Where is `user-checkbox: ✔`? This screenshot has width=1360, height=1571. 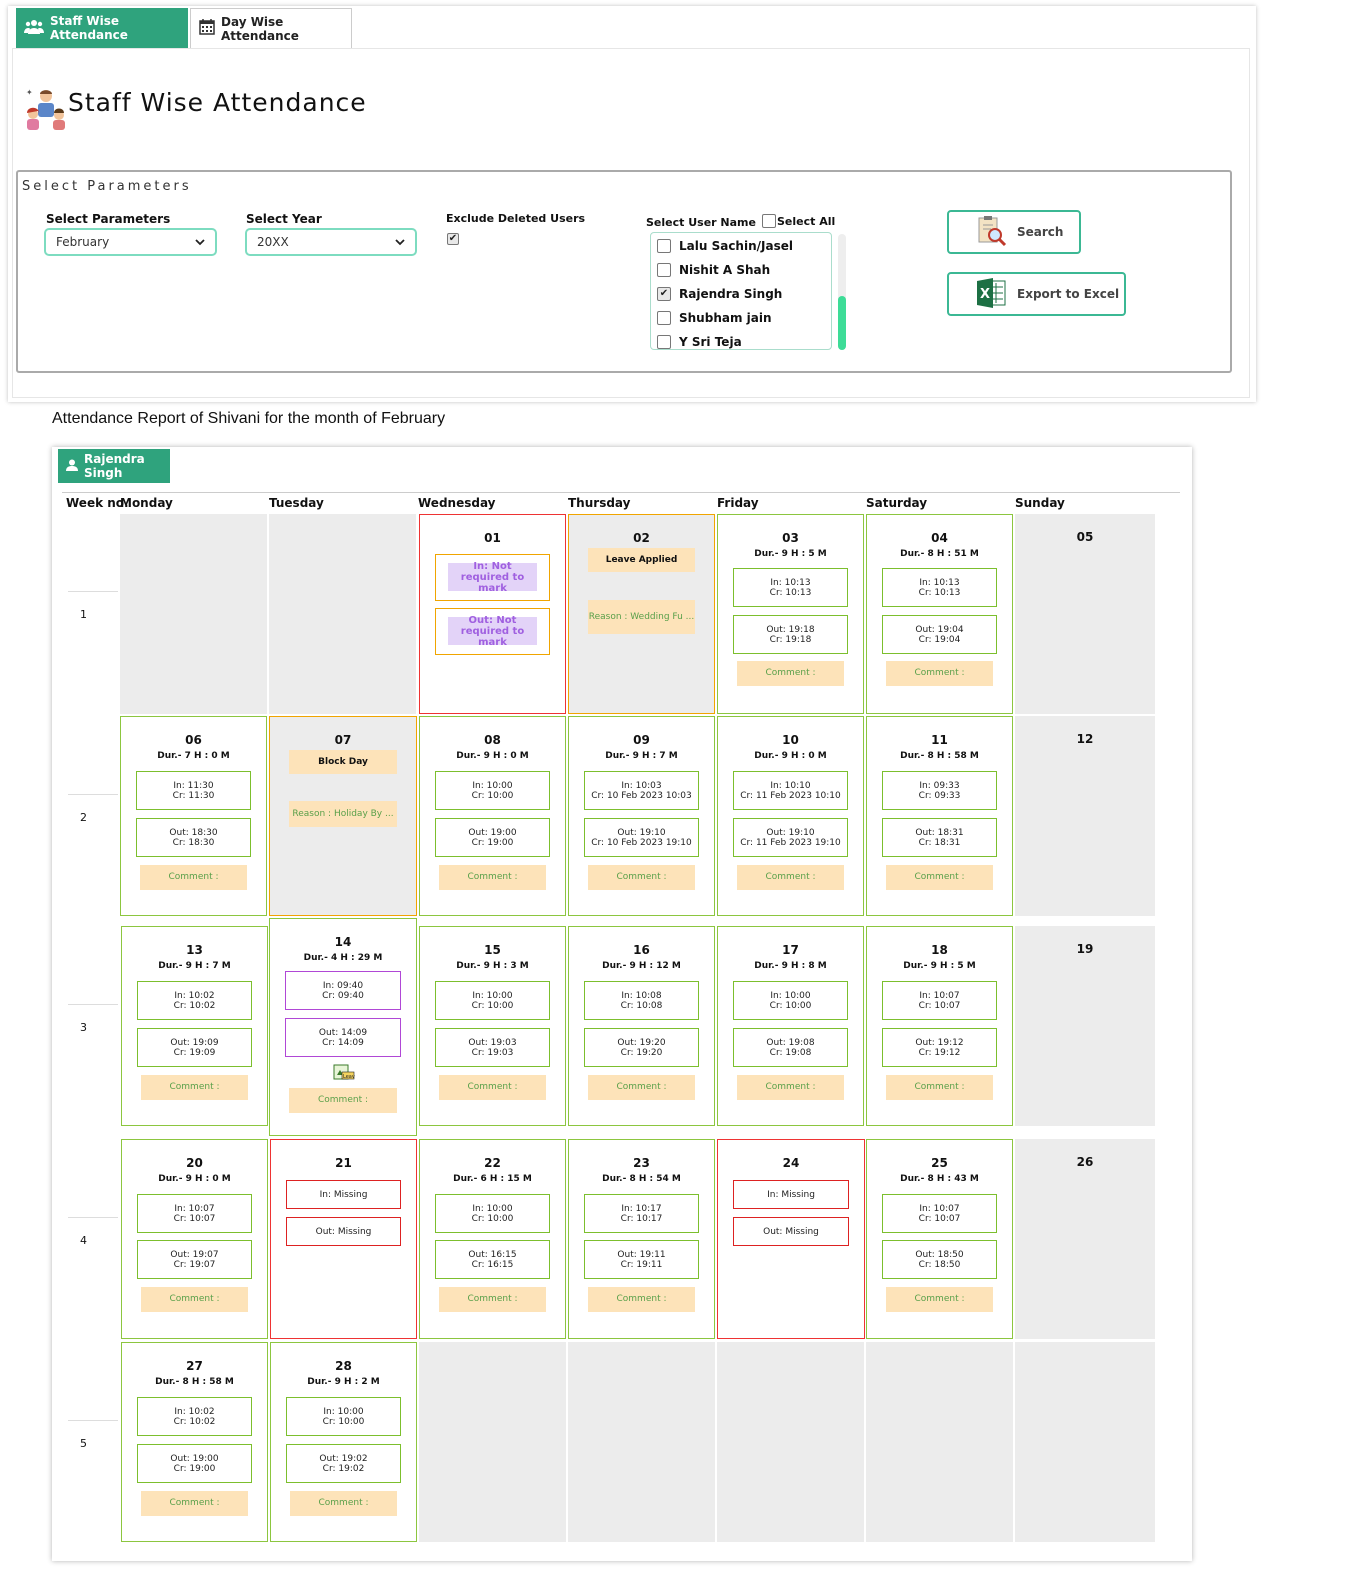
user-checkbox: ✔ is located at coordinates (664, 294).